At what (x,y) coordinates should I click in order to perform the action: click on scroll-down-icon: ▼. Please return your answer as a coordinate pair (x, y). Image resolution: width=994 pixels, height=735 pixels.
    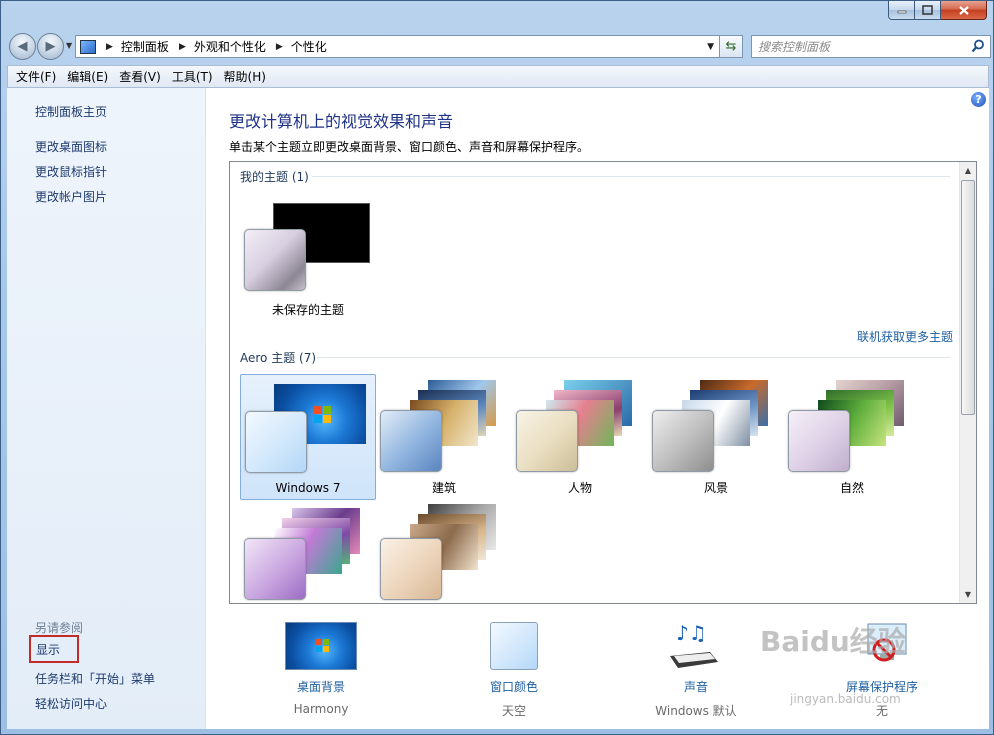
    Looking at the image, I should click on (968, 594).